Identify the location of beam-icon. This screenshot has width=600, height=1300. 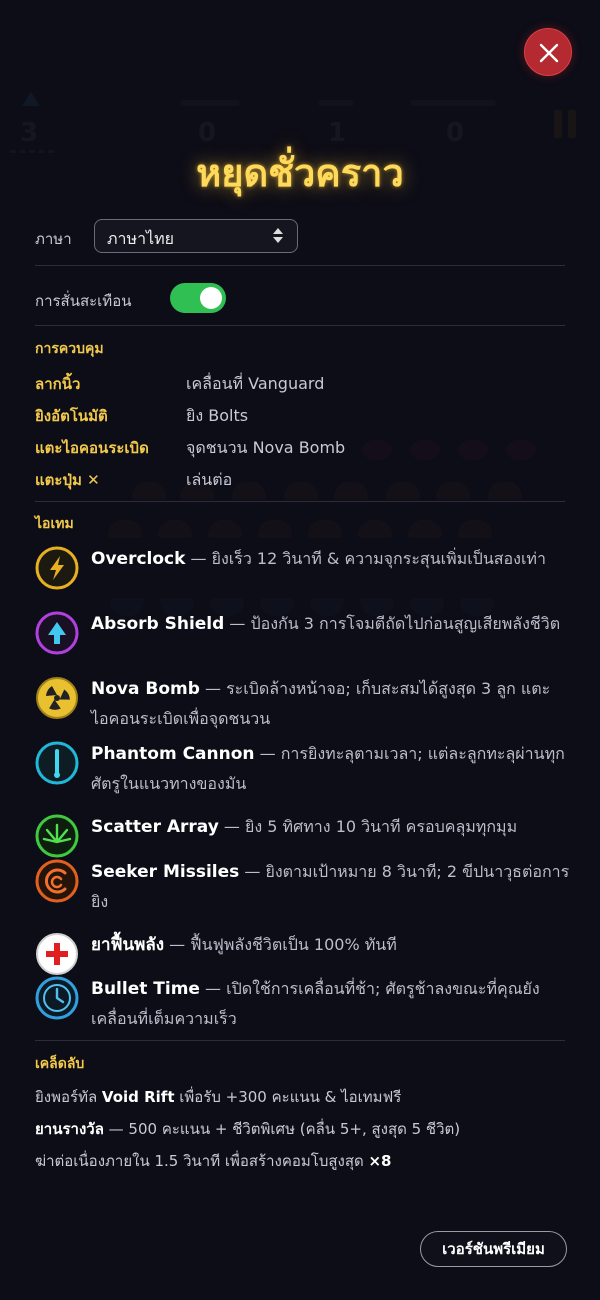
(57, 763).